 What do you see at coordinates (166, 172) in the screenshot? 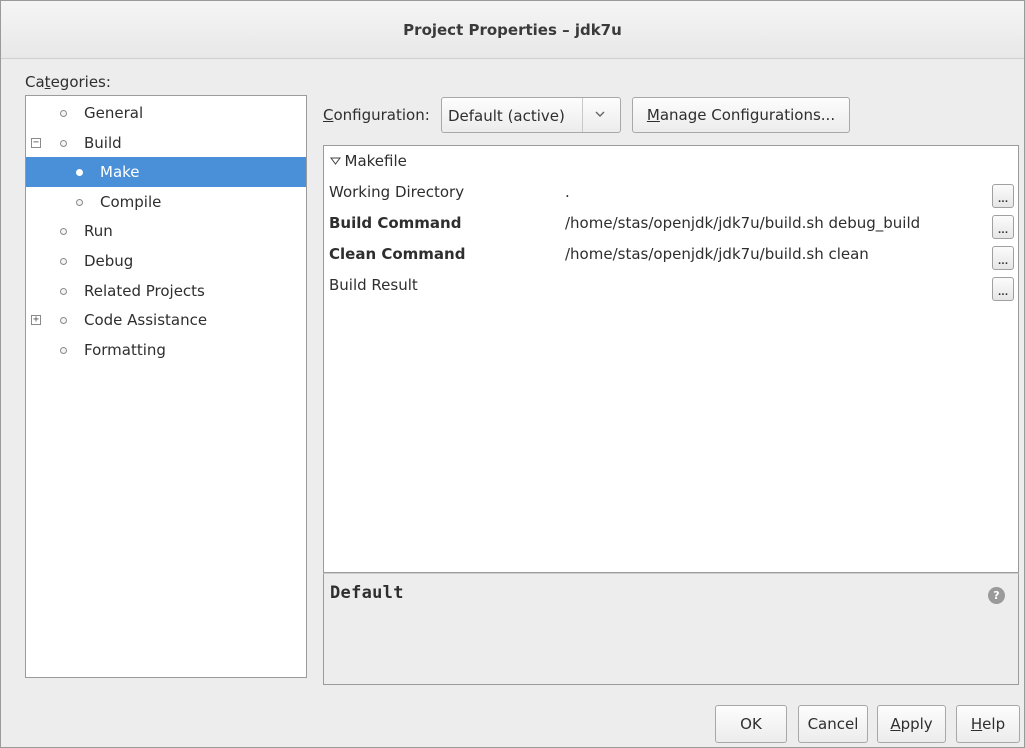
I see `tree-item-make: Make` at bounding box center [166, 172].